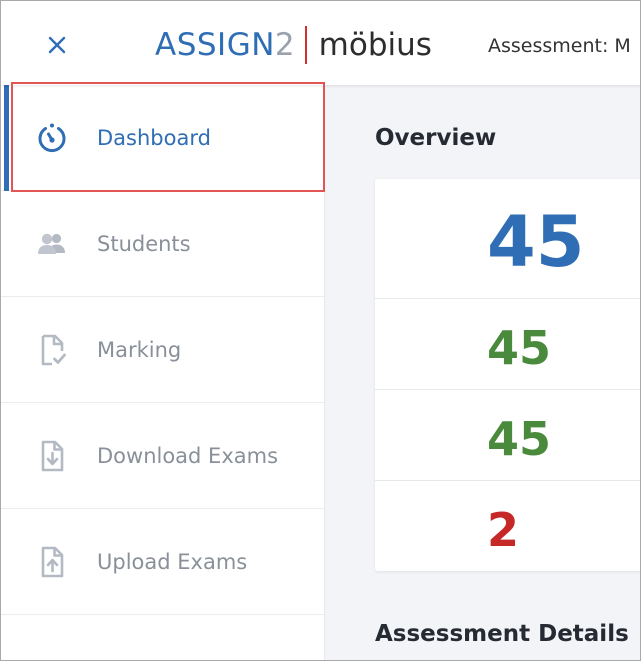  What do you see at coordinates (139, 349) in the screenshot?
I see `sidebar-item-label: Marking` at bounding box center [139, 349].